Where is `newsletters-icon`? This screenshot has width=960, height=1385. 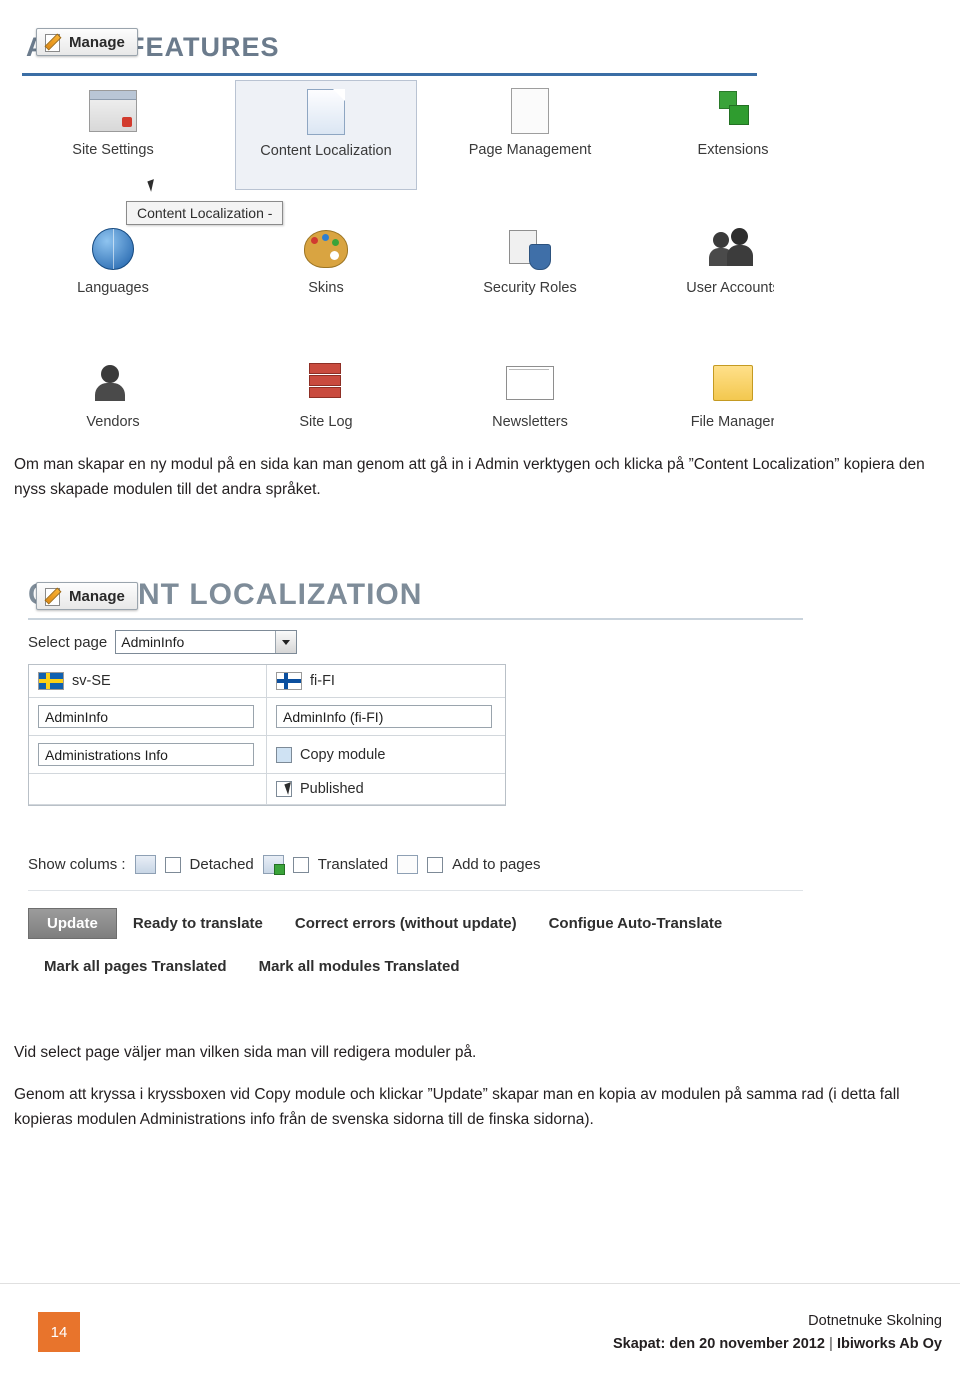 newsletters-icon is located at coordinates (530, 383).